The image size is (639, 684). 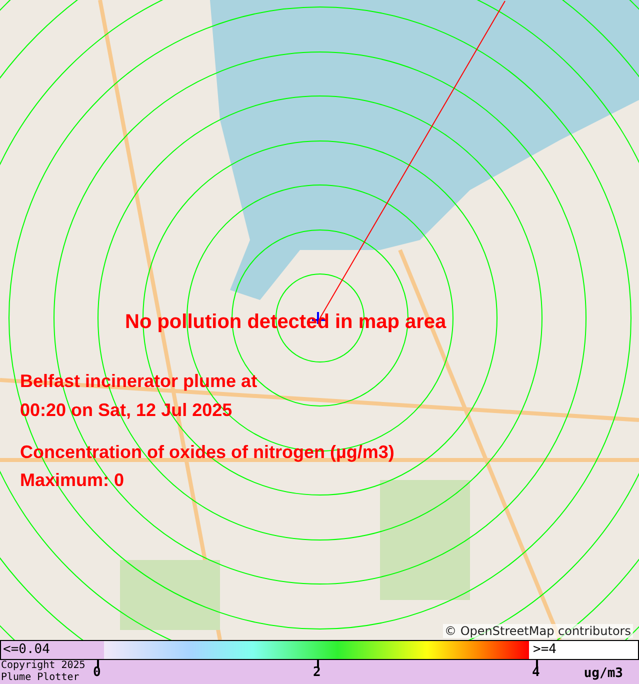 What do you see at coordinates (317, 673) in the screenshot?
I see `scale-tick-label: 2` at bounding box center [317, 673].